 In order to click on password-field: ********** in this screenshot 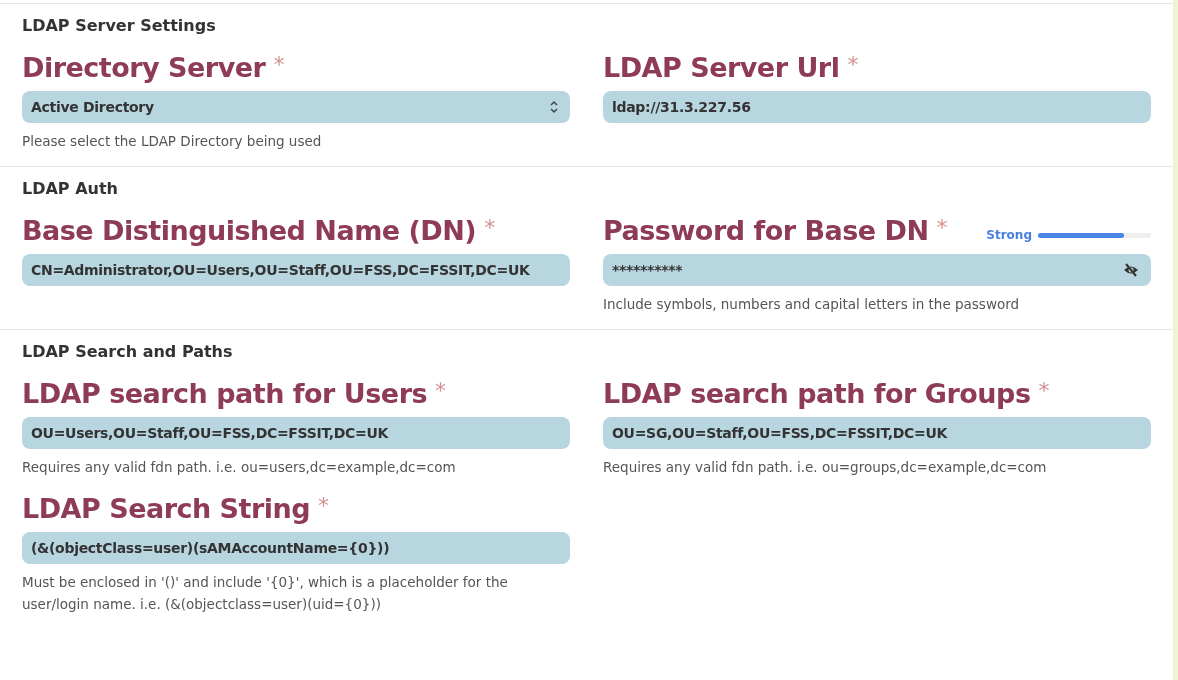, I will do `click(877, 270)`.